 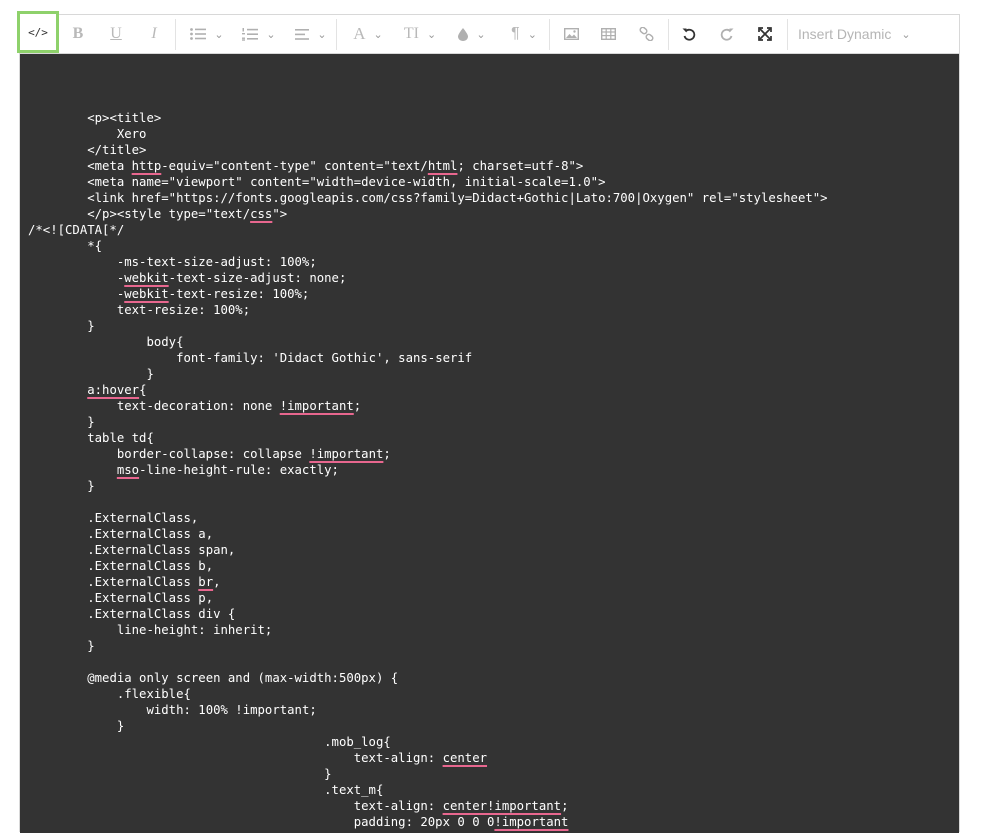 I want to click on fullscreen-button, so click(x=765, y=34).